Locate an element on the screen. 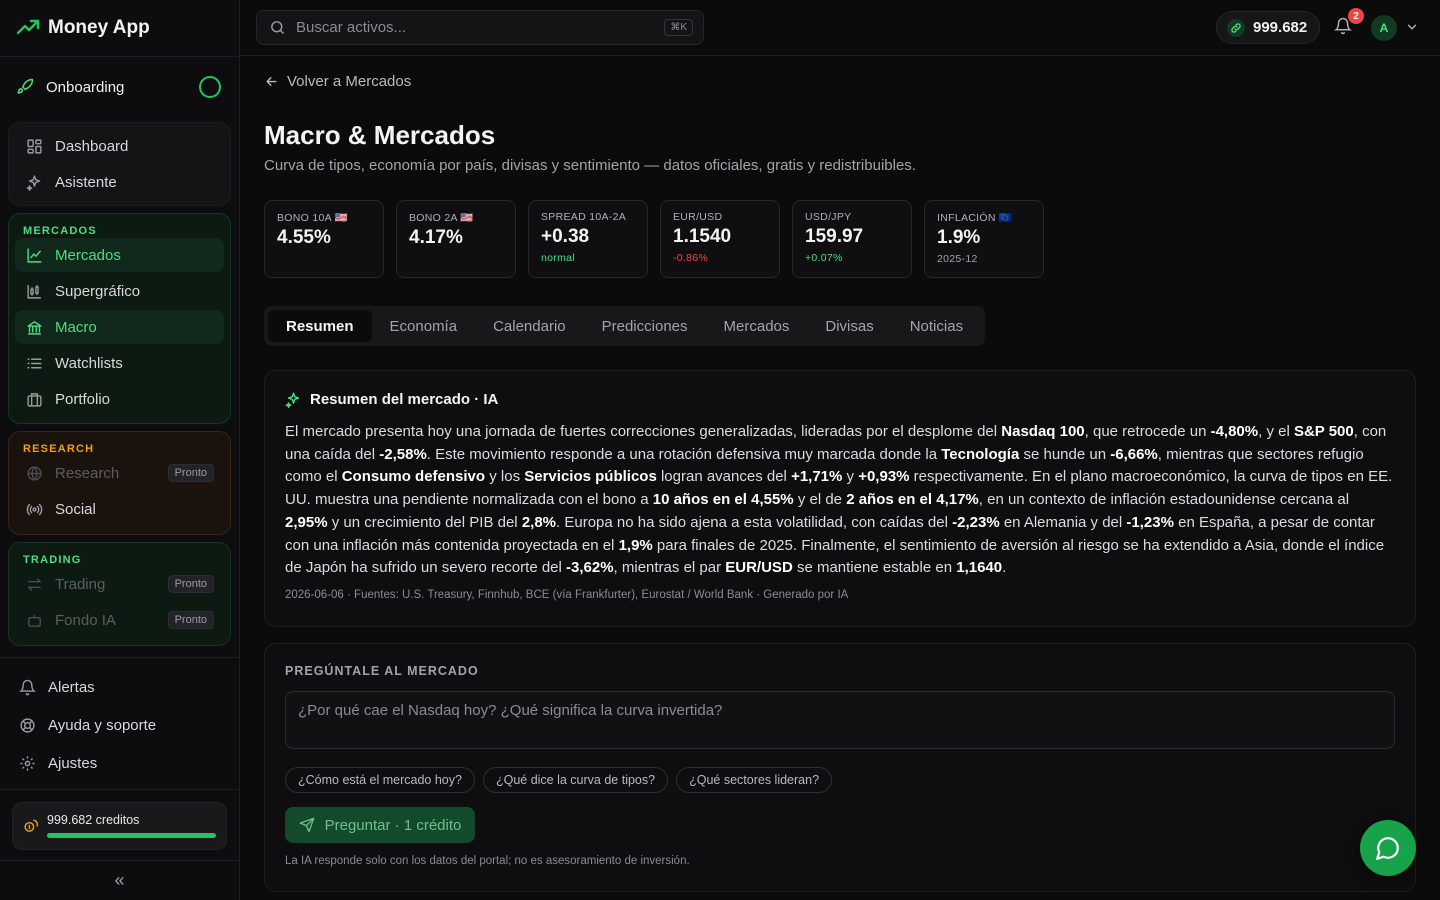 The image size is (1440, 900). summary-highlight: 1,9% is located at coordinates (635, 545).